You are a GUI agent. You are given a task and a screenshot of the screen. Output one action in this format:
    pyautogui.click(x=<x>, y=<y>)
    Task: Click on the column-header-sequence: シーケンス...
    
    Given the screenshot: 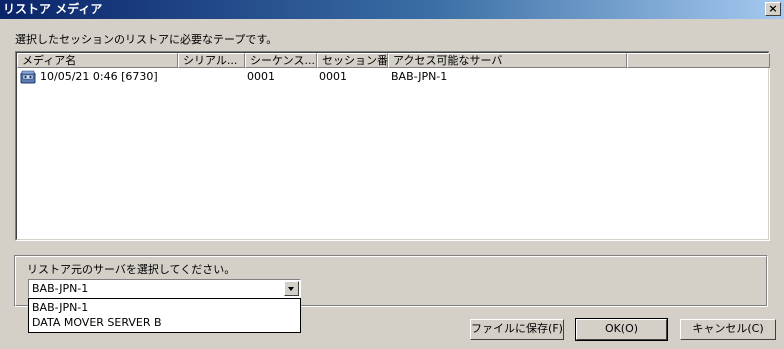 What is the action you would take?
    pyautogui.click(x=281, y=60)
    